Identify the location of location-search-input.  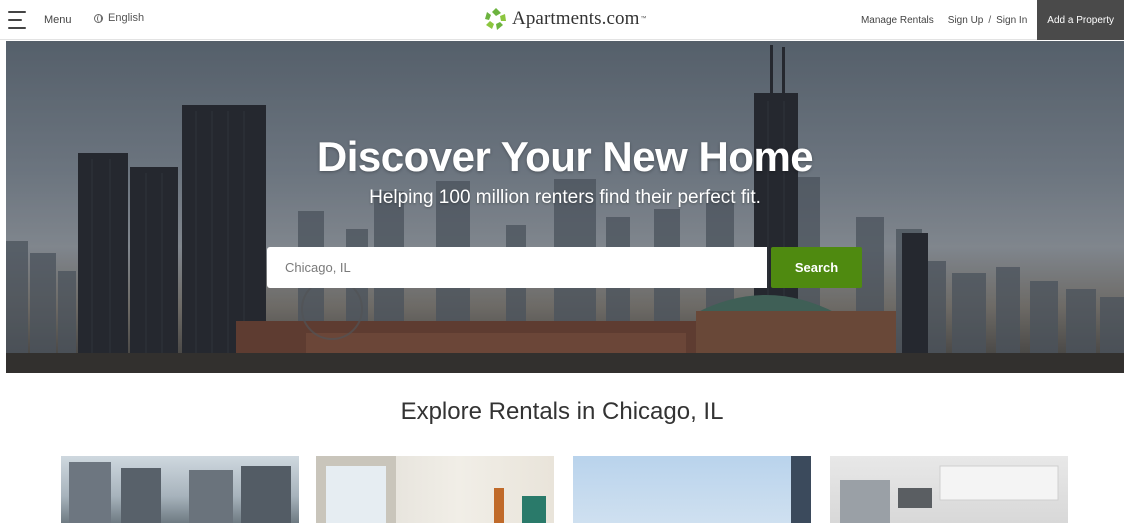
(517, 267).